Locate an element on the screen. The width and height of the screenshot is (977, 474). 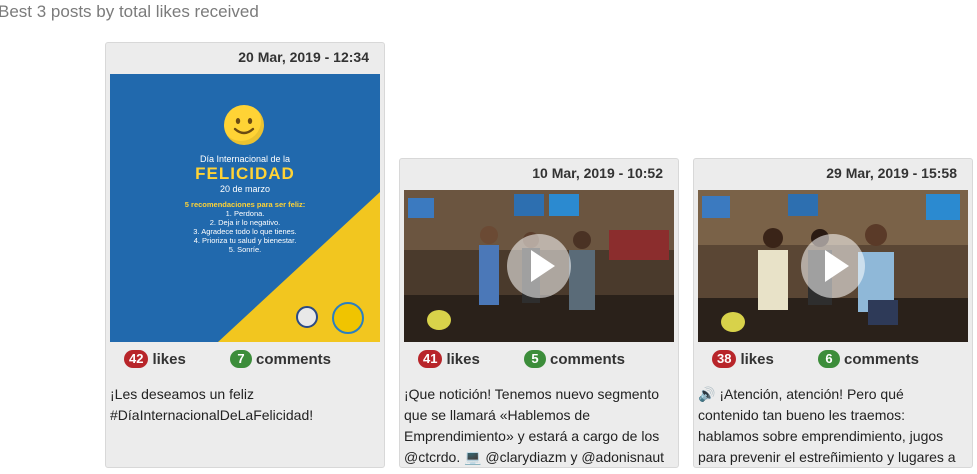
post-comments: 7 comments is located at coordinates (280, 359).